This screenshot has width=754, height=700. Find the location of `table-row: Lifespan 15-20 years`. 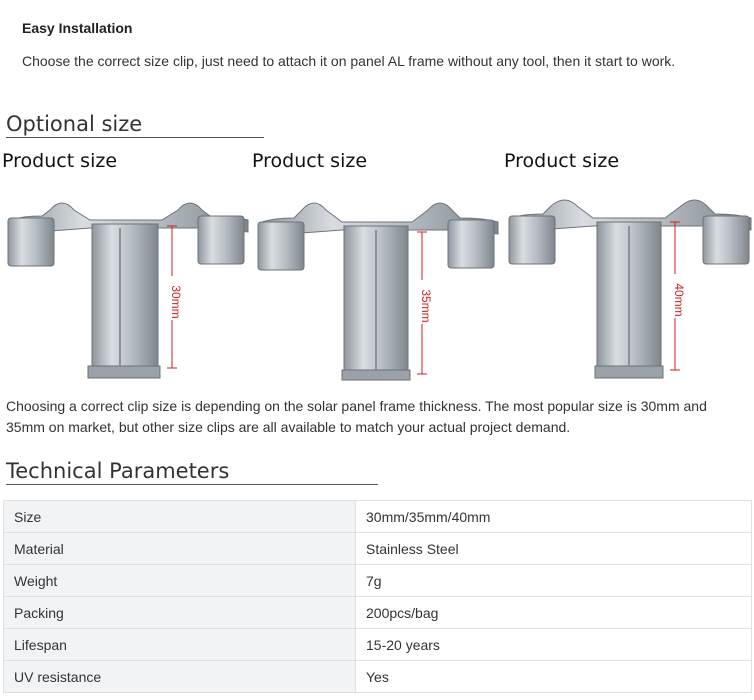

table-row: Lifespan 15-20 years is located at coordinates (377, 644).